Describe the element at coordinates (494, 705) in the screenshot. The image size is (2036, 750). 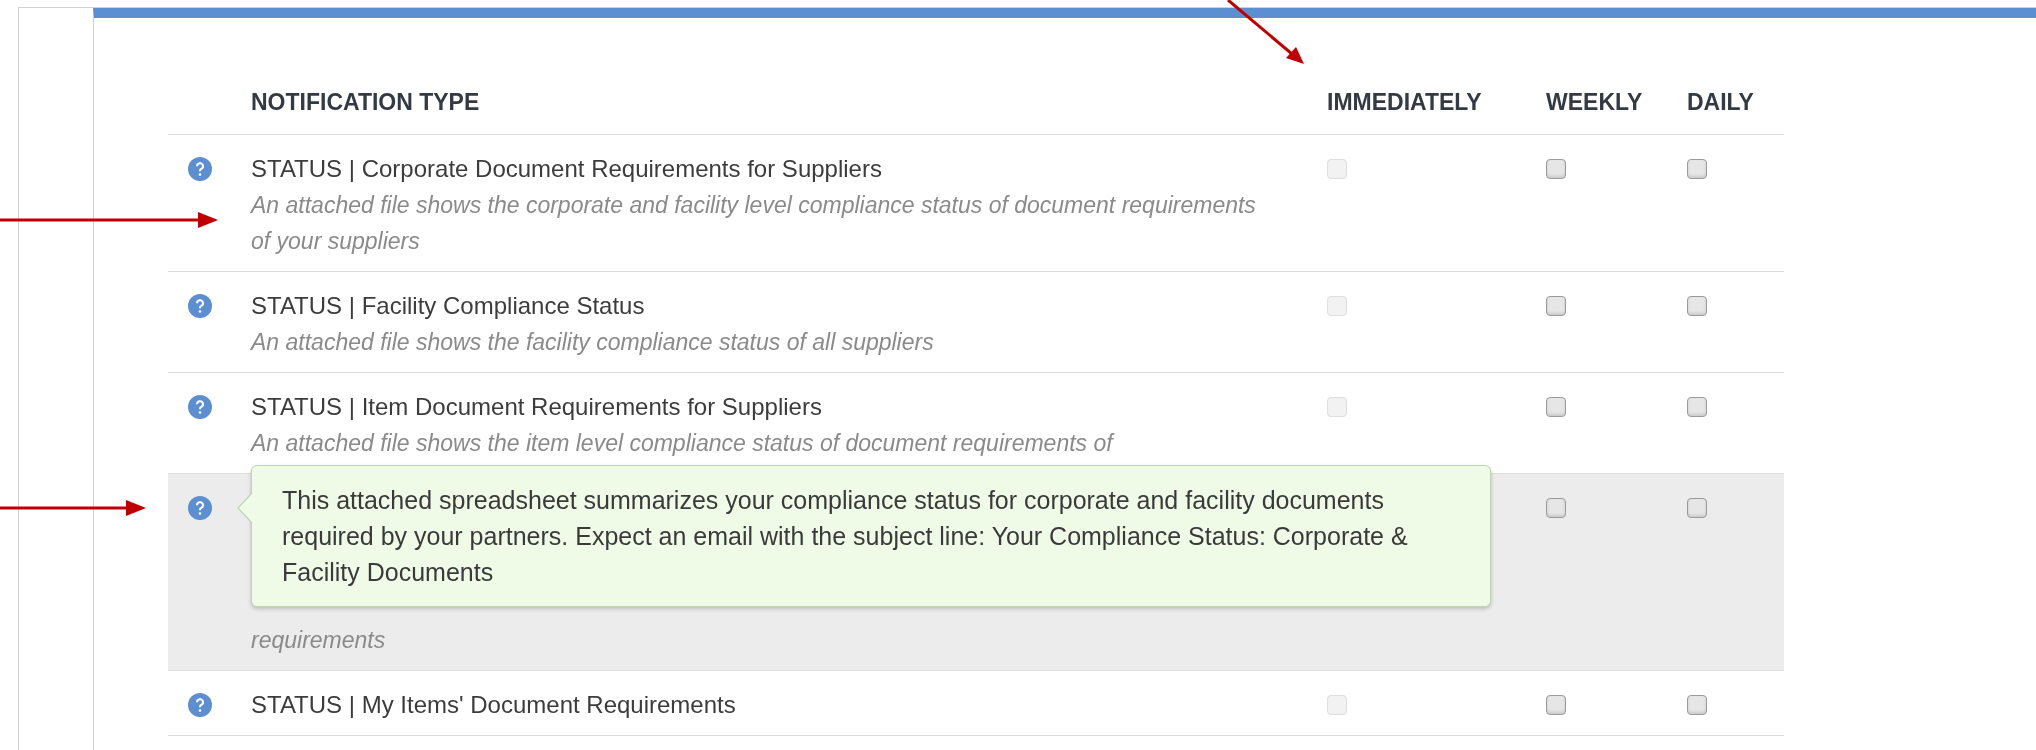
I see `notification-title: STATUS | My Items' Document Requirements` at that location.